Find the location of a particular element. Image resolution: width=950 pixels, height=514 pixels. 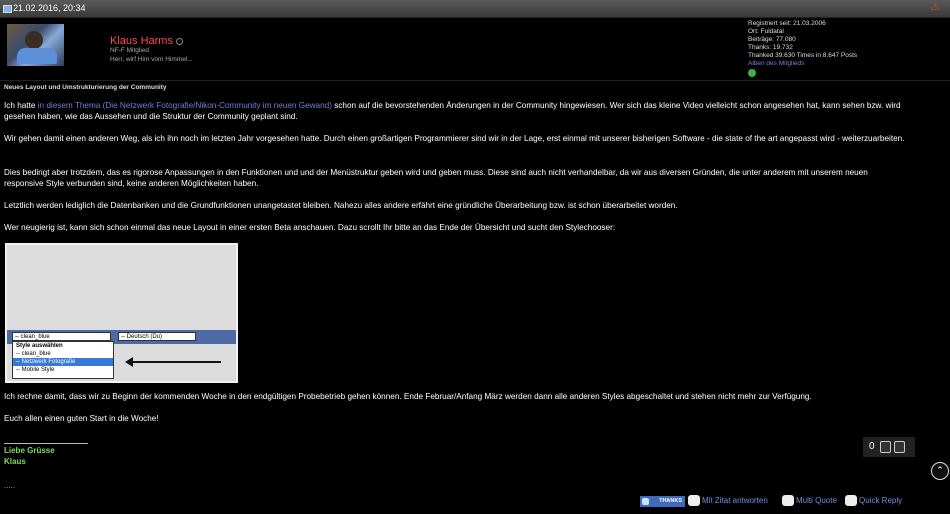

style-select: -- clean_blue is located at coordinates (61, 336).